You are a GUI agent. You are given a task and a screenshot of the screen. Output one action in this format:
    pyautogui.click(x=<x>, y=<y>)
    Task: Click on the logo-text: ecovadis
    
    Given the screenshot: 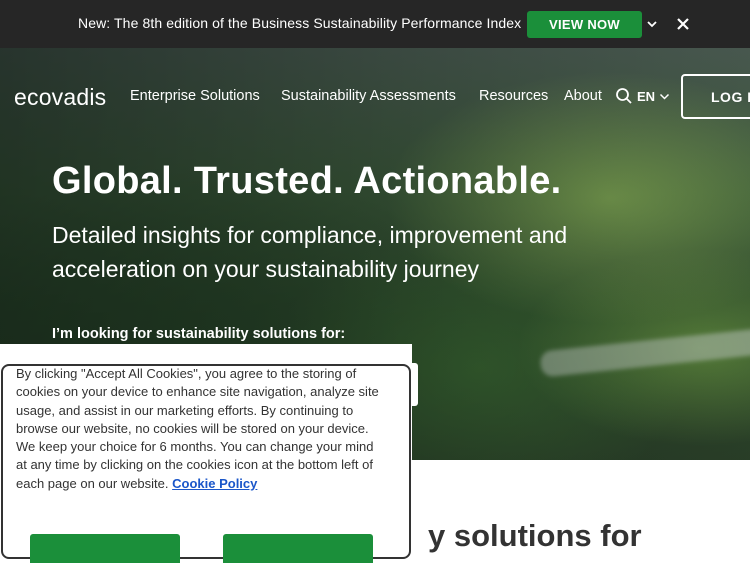 What is the action you would take?
    pyautogui.click(x=60, y=96)
    